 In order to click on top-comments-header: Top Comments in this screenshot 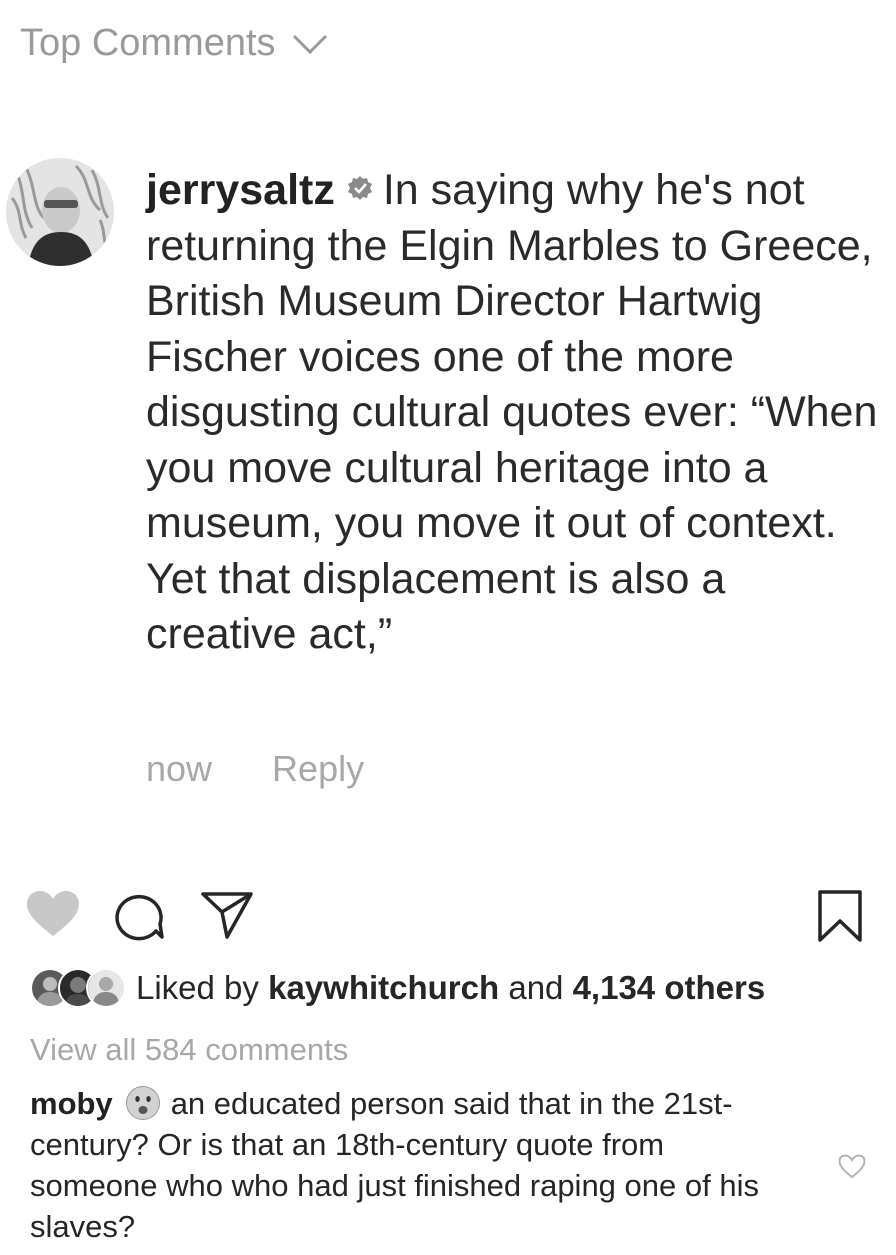, I will do `click(174, 43)`.